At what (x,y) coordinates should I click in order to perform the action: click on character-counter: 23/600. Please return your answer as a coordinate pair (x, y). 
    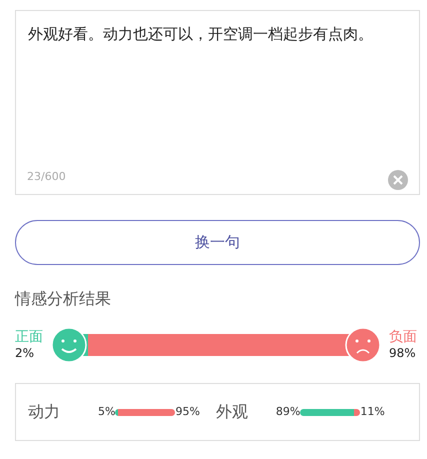
    Looking at the image, I should click on (46, 176).